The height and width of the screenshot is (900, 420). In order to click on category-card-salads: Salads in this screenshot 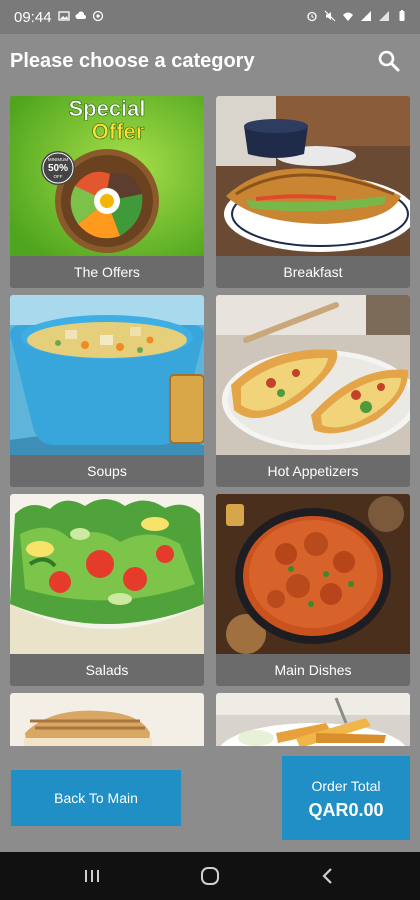, I will do `click(107, 590)`.